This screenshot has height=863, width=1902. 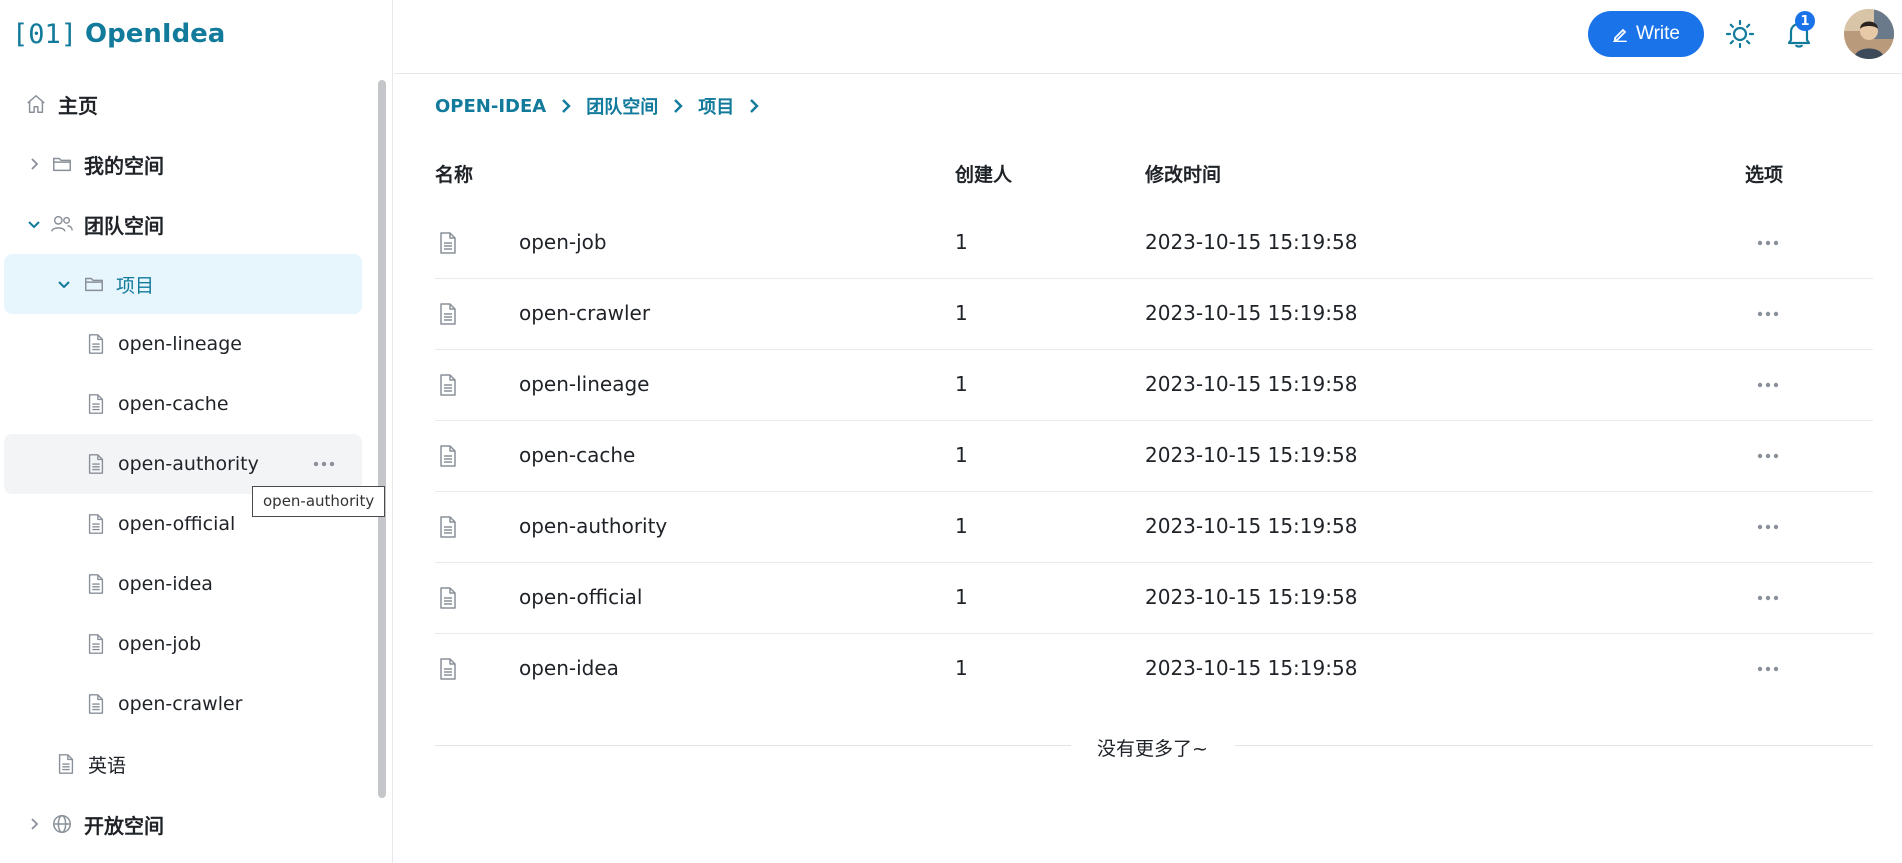 What do you see at coordinates (188, 464) in the screenshot?
I see `sidebar-item-label: open-authority` at bounding box center [188, 464].